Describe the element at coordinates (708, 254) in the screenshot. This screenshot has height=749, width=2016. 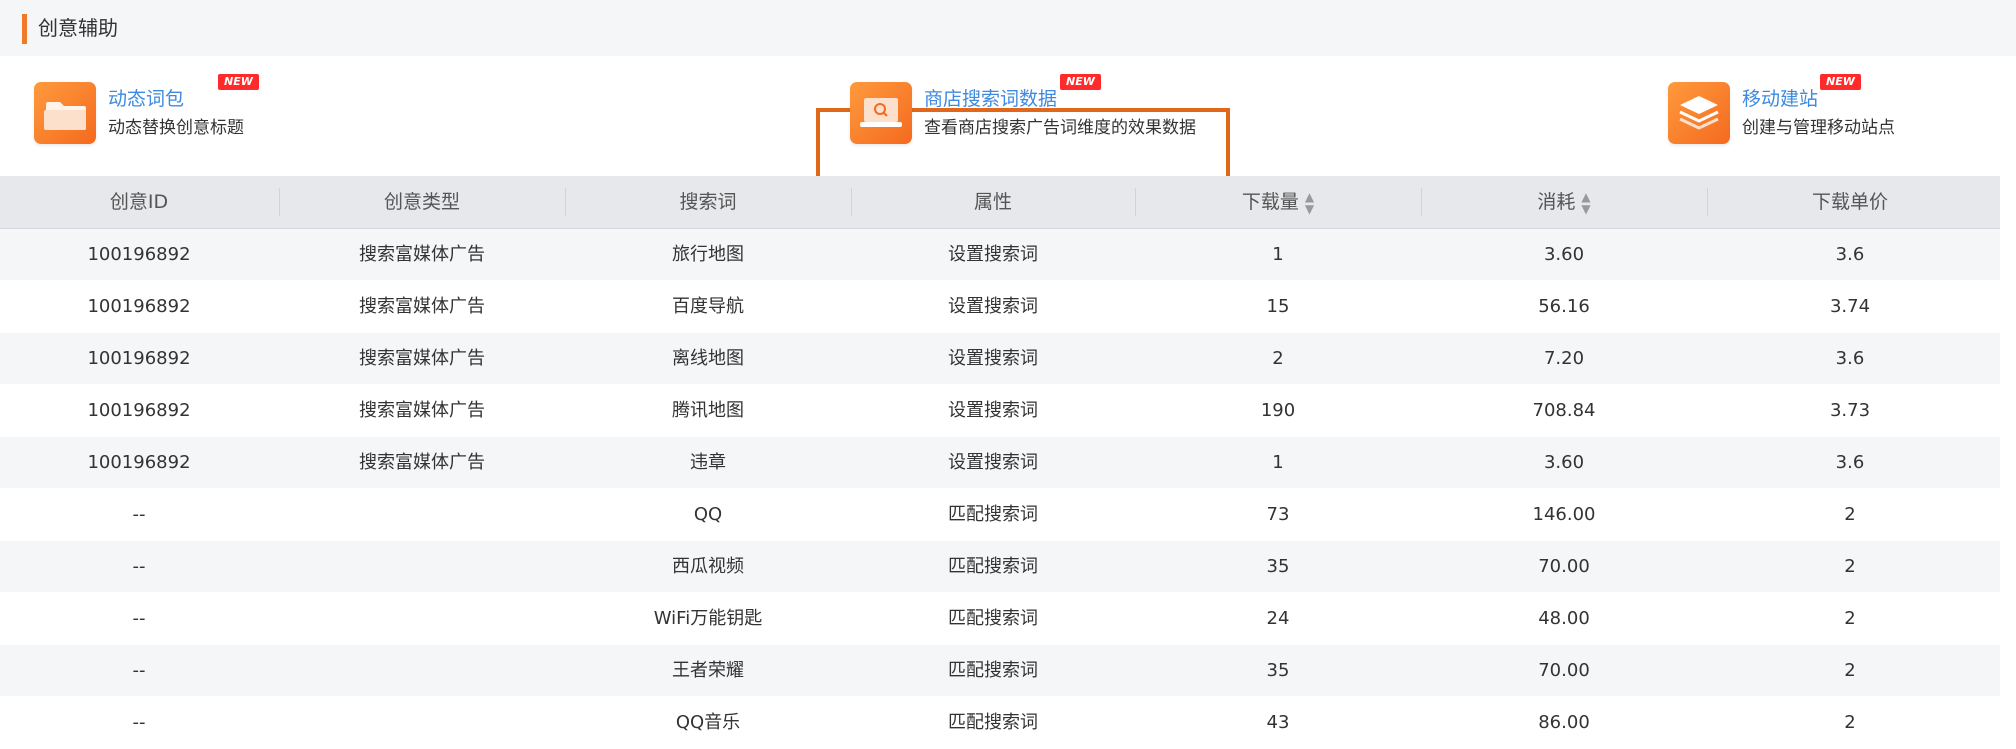
I see `cell-search-term: 旅行地图` at that location.